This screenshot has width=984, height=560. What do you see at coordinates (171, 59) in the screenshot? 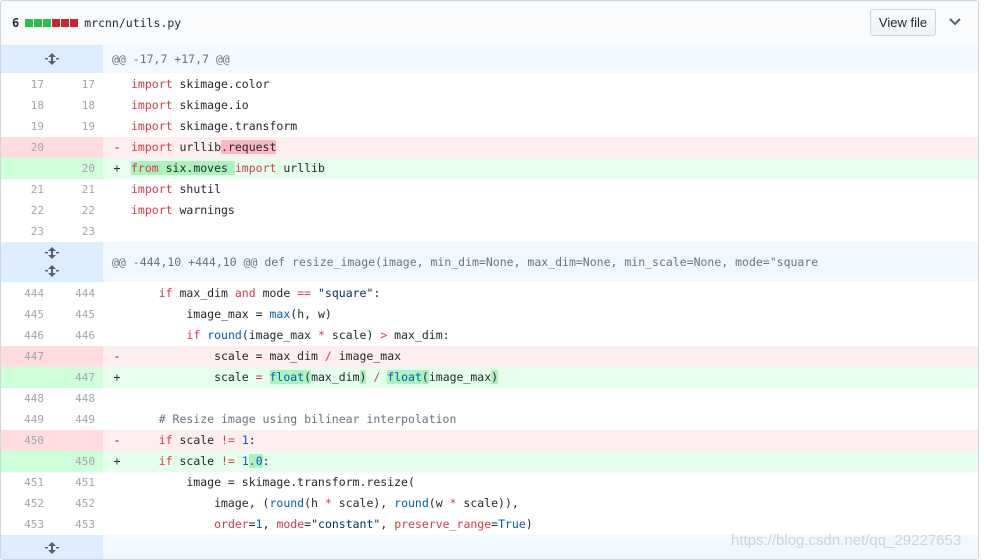
I see `hunk-label: @@ -17,7 +17,7 @@` at bounding box center [171, 59].